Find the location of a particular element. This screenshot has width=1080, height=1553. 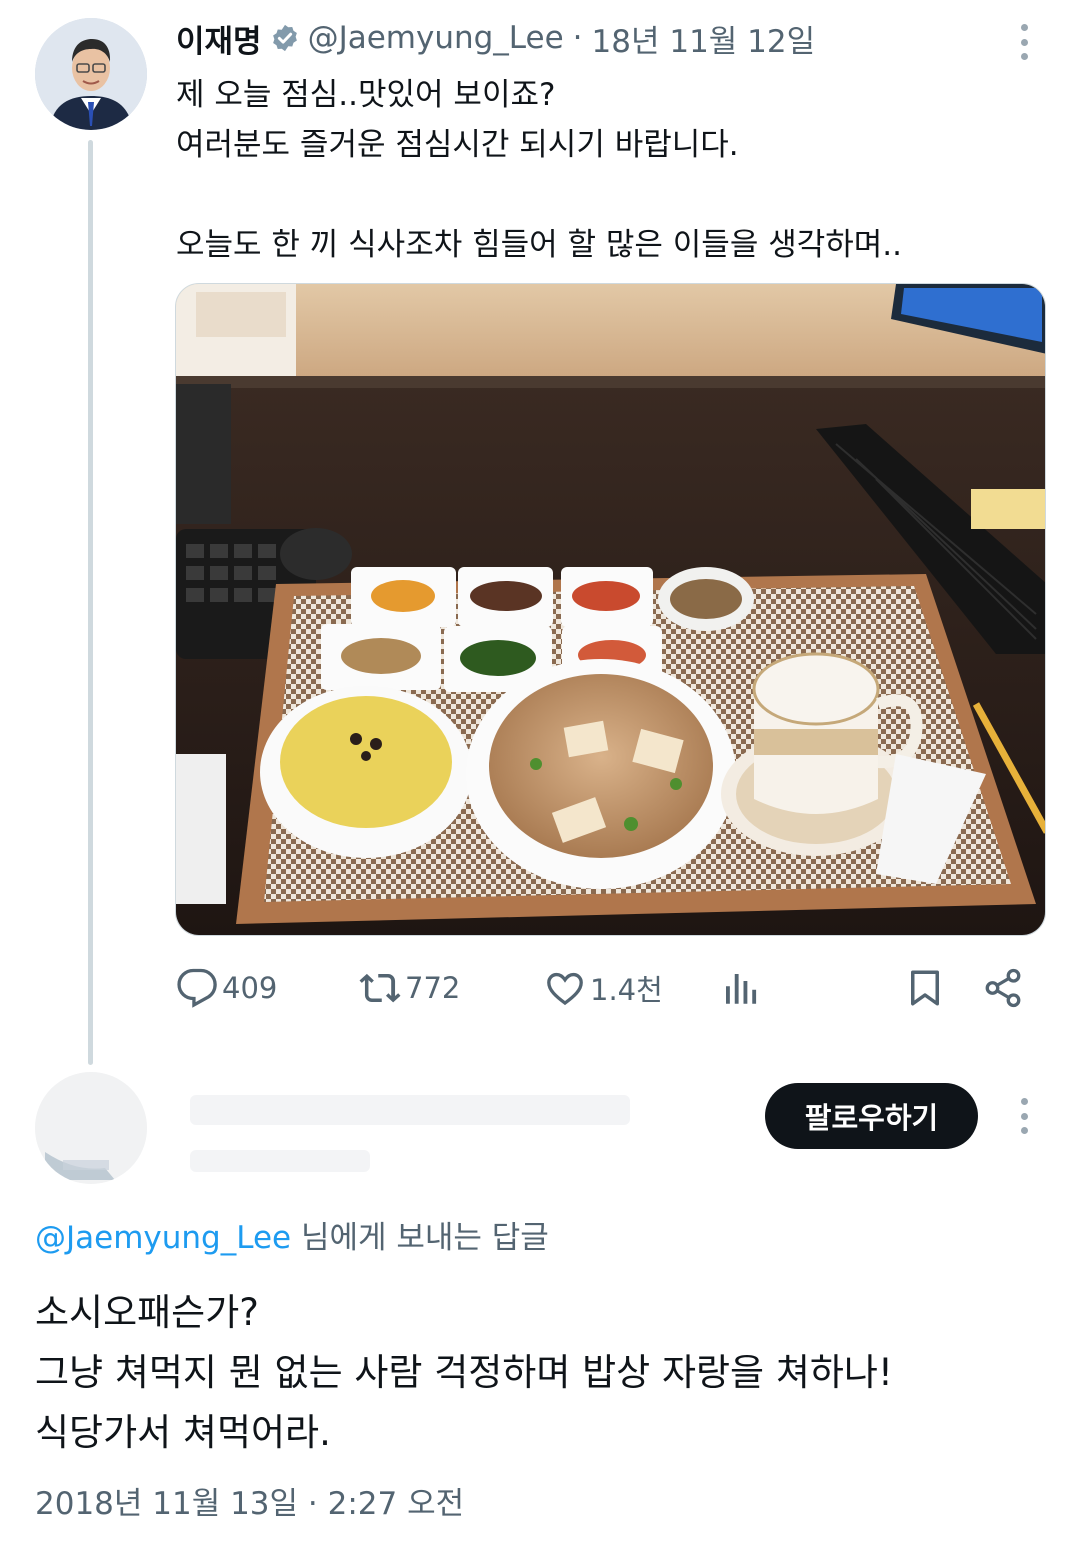

reply-count: 409 is located at coordinates (250, 988).